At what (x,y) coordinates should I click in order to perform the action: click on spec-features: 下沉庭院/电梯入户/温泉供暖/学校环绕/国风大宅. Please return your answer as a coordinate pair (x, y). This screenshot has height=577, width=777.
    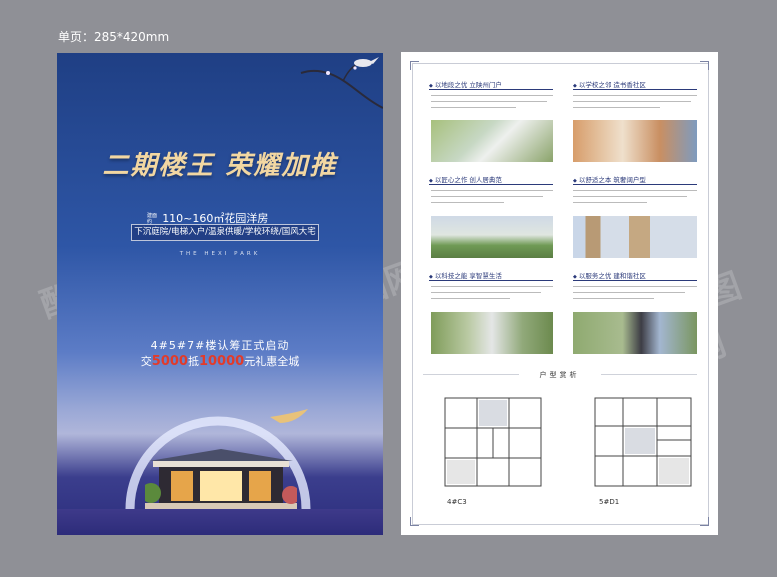
    Looking at the image, I should click on (225, 232).